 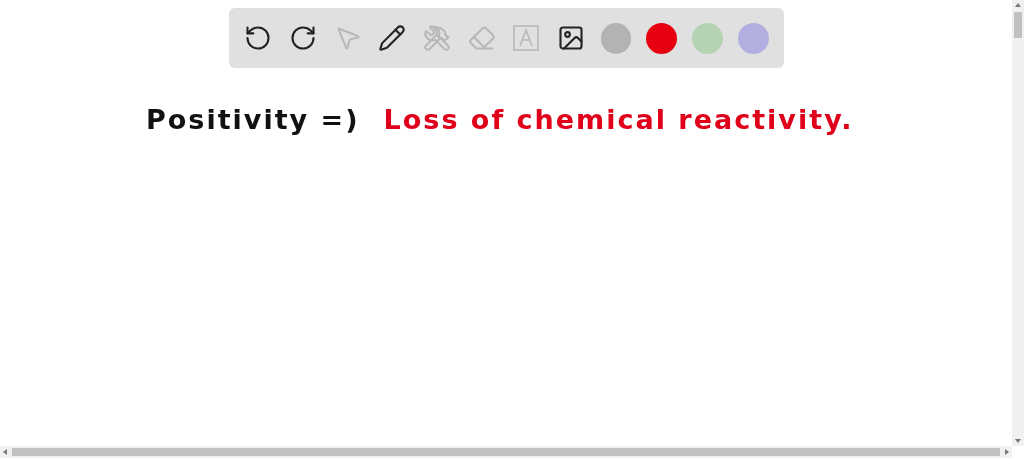 What do you see at coordinates (392, 38) in the screenshot?
I see `pencil-icon` at bounding box center [392, 38].